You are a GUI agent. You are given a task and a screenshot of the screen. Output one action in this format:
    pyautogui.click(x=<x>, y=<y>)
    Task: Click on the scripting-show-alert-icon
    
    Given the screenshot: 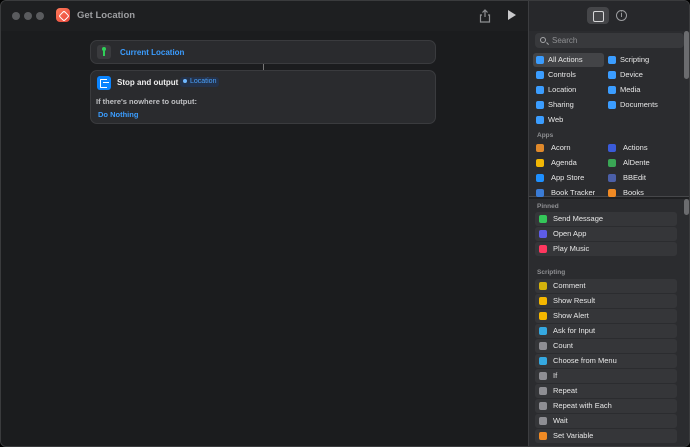 What is the action you would take?
    pyautogui.click(x=543, y=316)
    